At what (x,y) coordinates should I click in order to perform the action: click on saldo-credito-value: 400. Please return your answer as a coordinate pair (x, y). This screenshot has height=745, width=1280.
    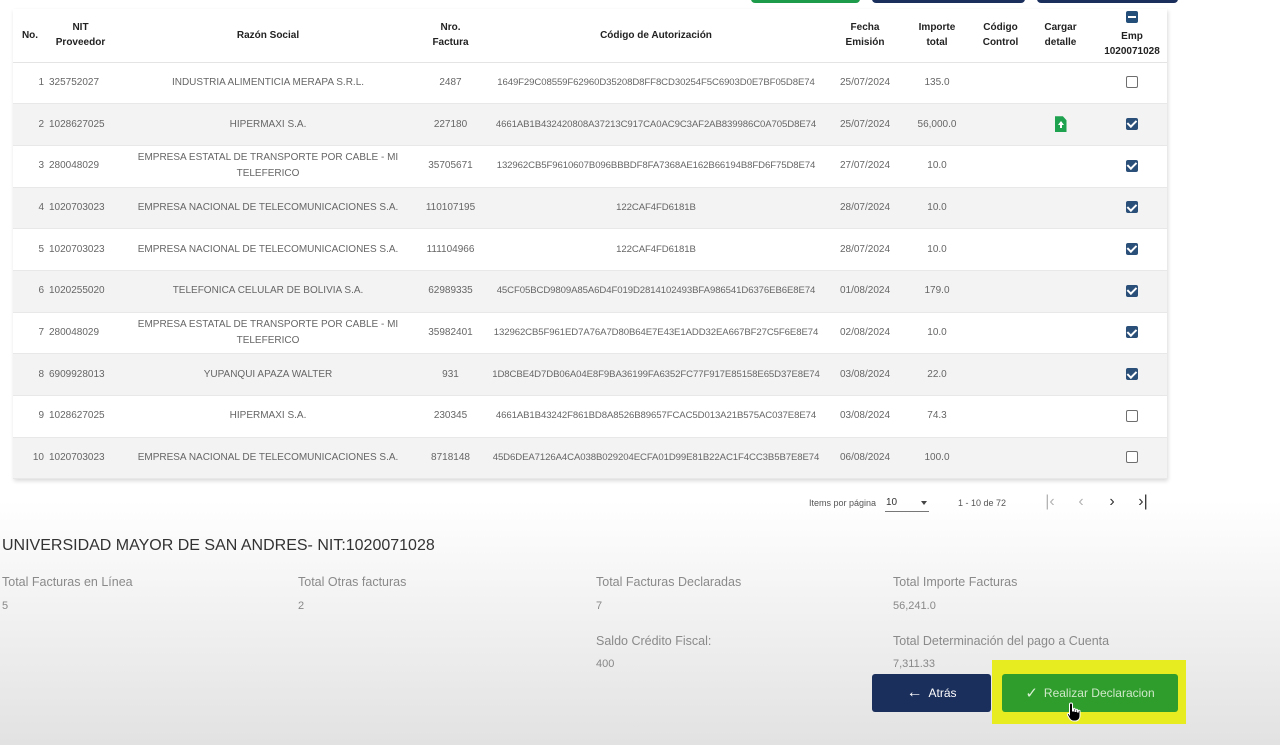
    Looking at the image, I should click on (605, 664).